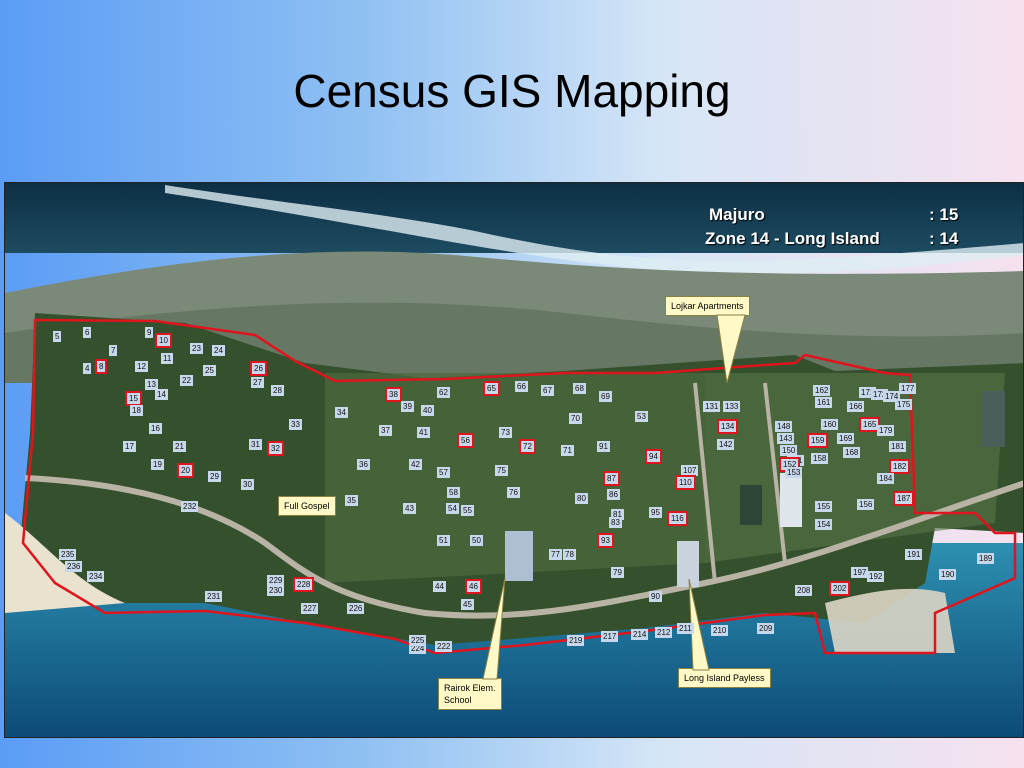  What do you see at coordinates (74, 566) in the screenshot?
I see `building-label: 236` at bounding box center [74, 566].